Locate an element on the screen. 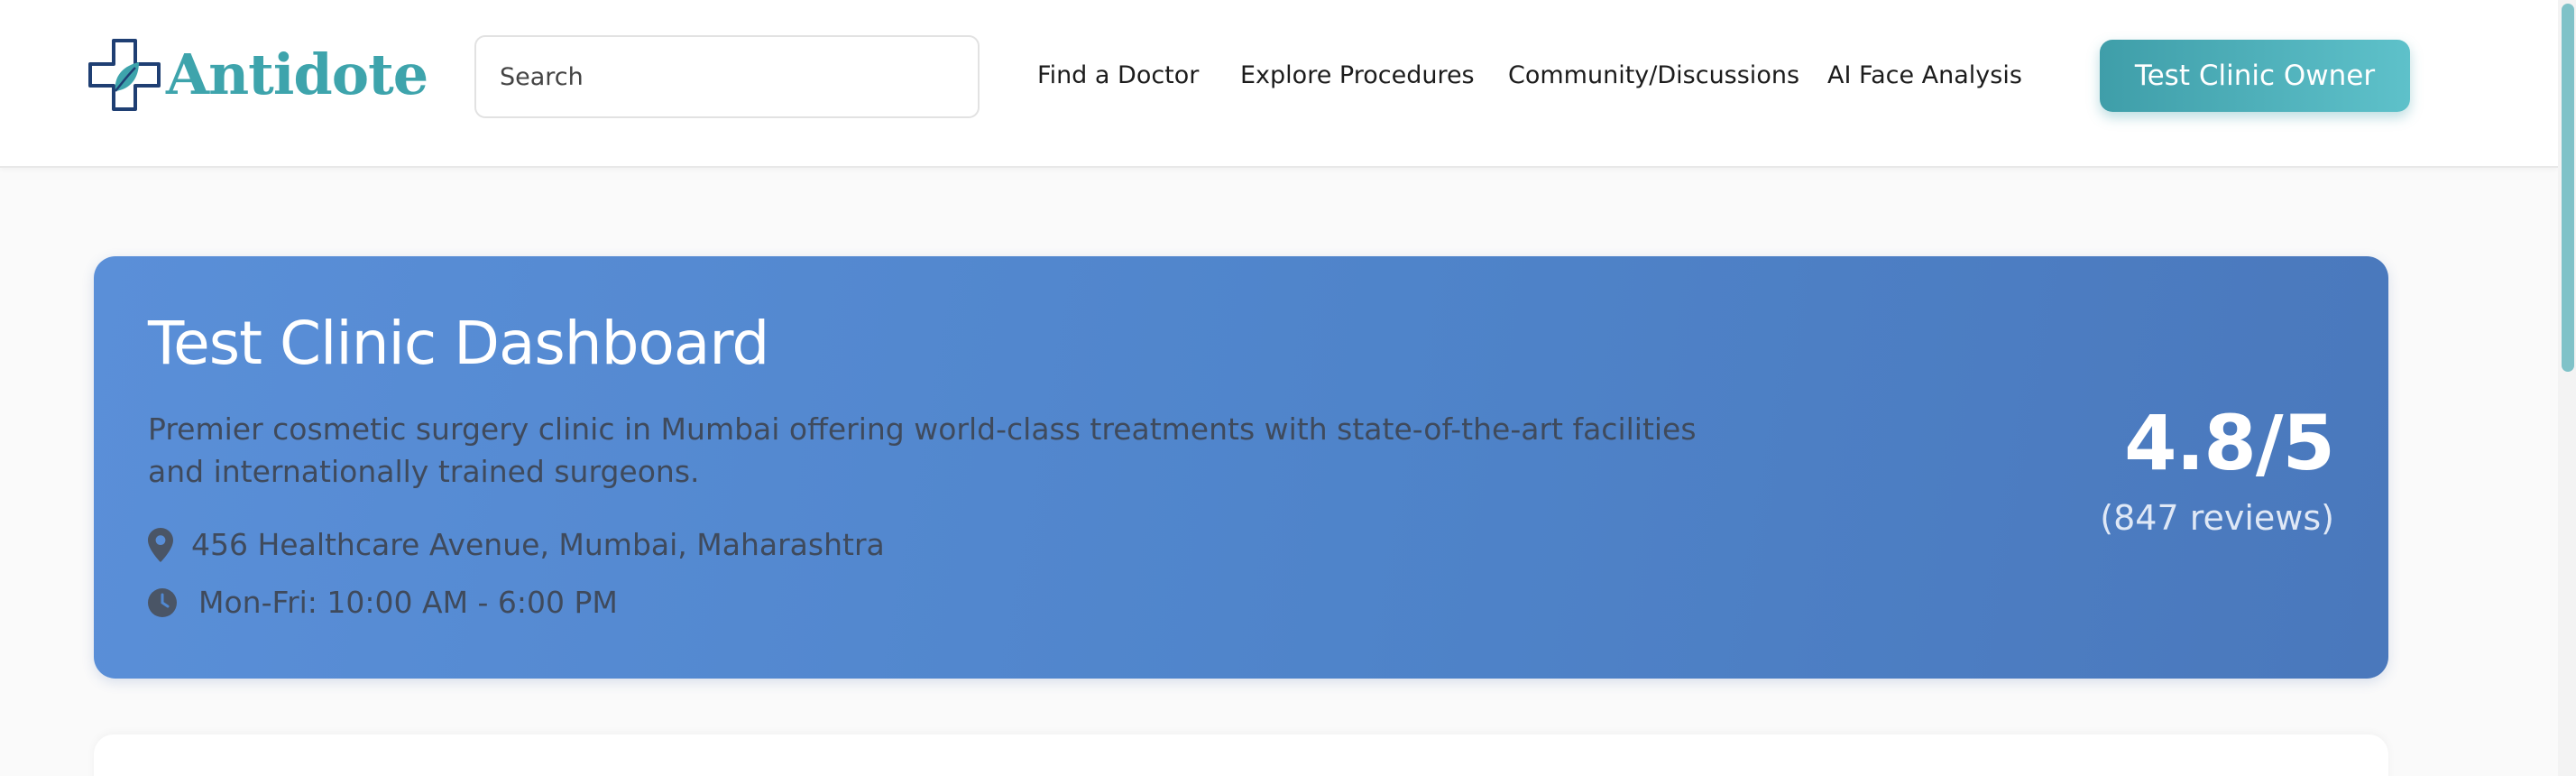  page-scrollbar is located at coordinates (2567, 388).